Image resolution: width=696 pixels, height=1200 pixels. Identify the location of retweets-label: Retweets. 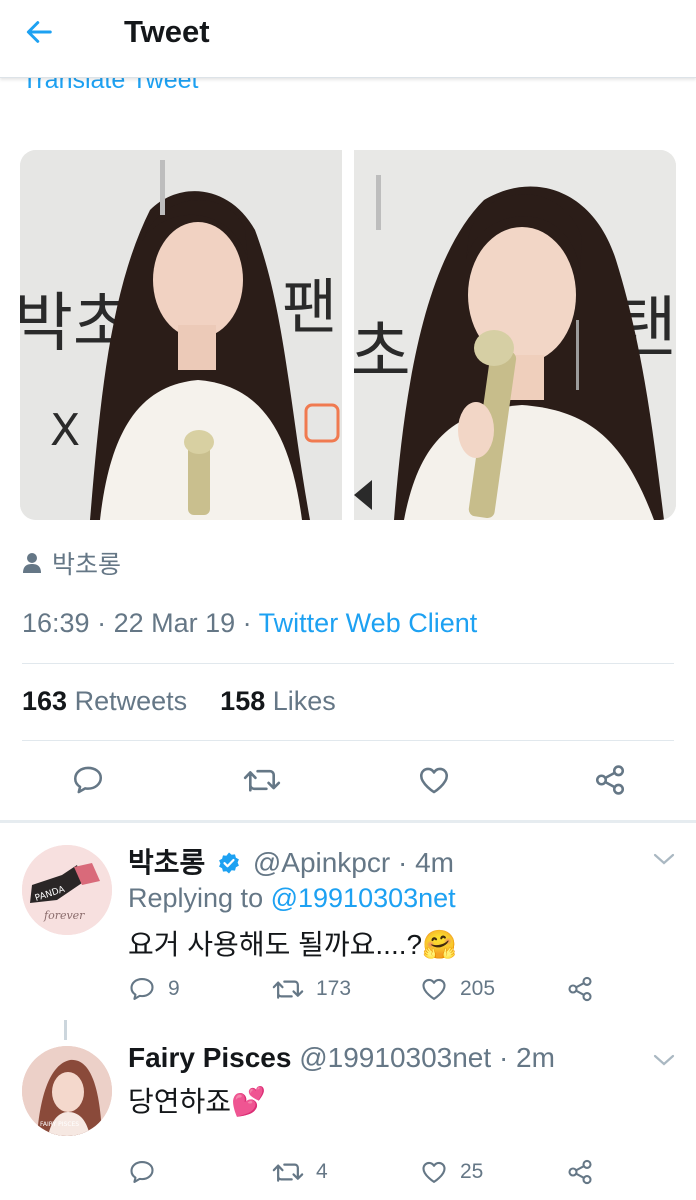
(131, 701).